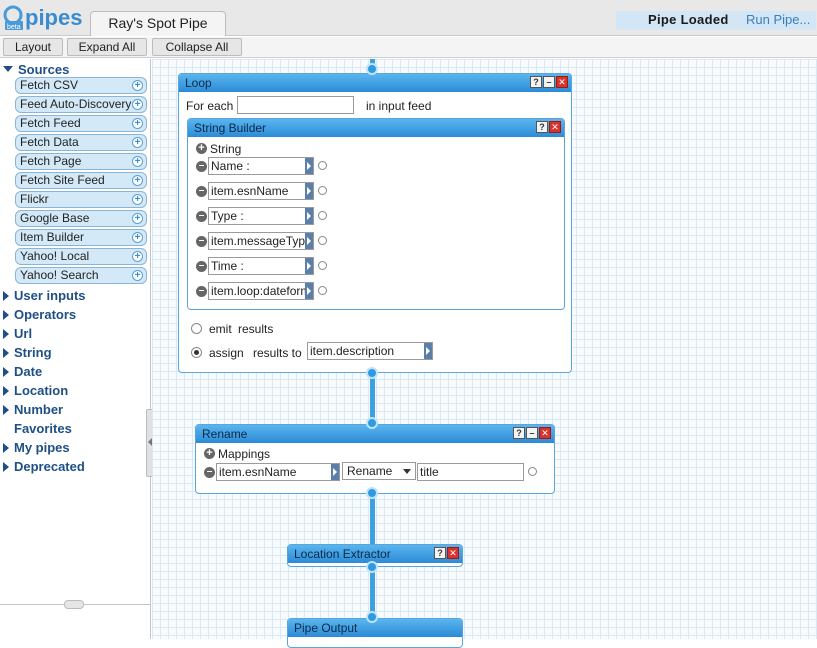 The width and height of the screenshot is (817, 648). What do you see at coordinates (107, 47) in the screenshot?
I see `expand-all-button: Expand All` at bounding box center [107, 47].